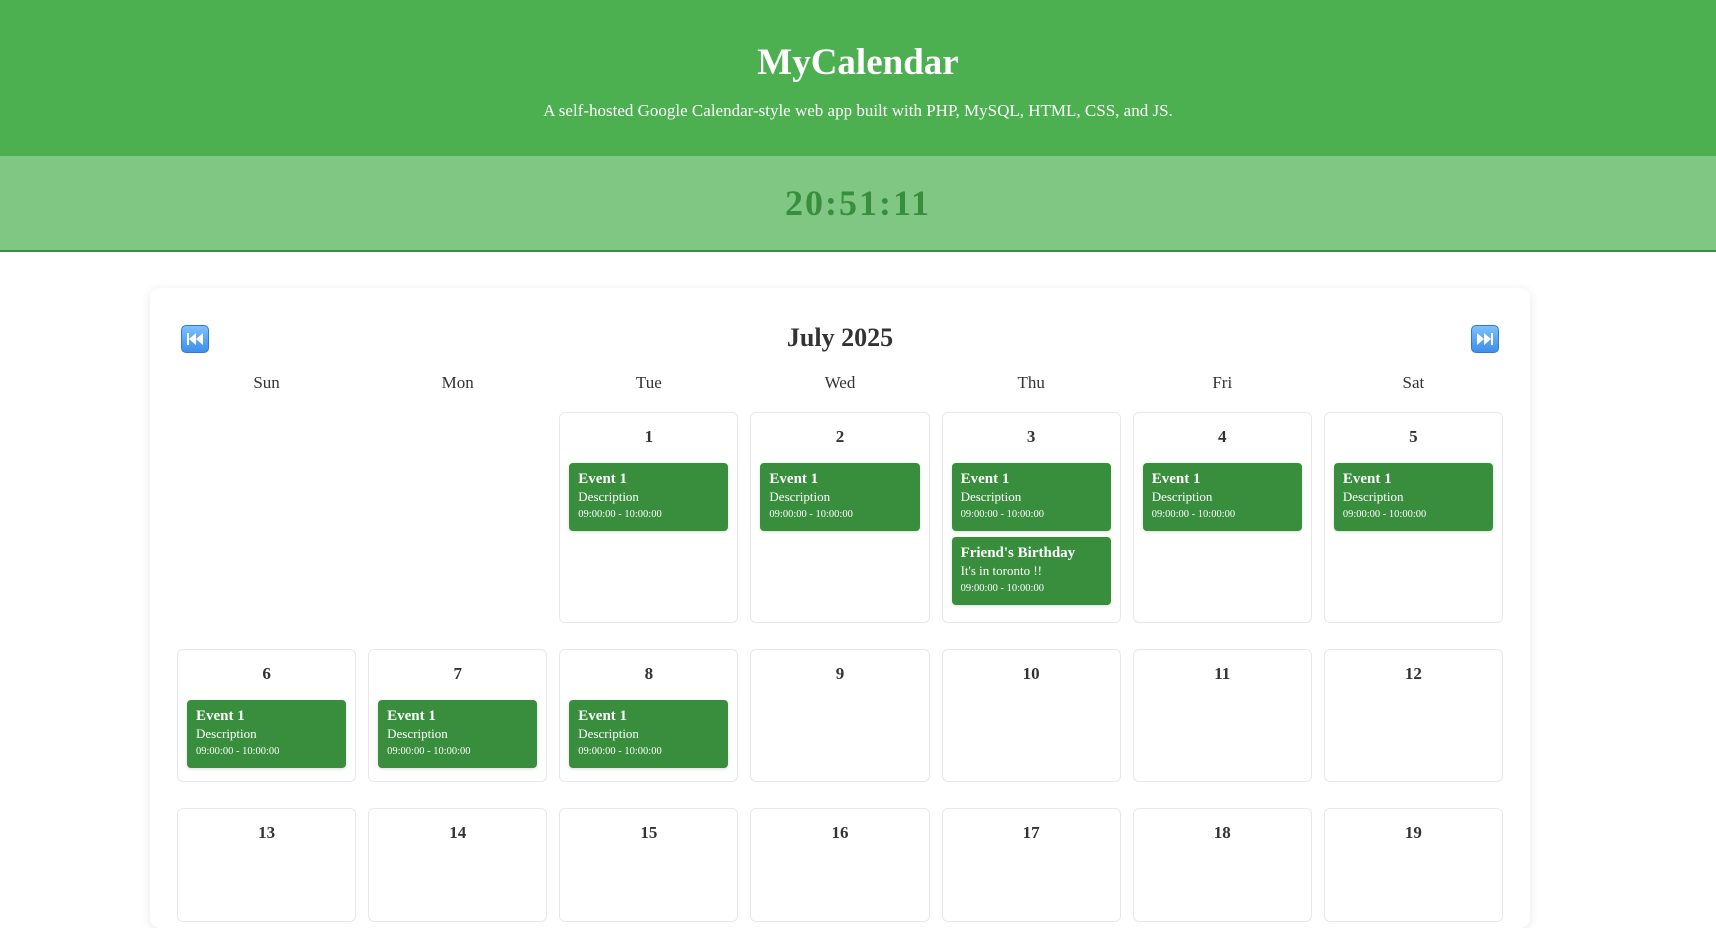  Describe the element at coordinates (1031, 673) in the screenshot. I see `day-number: 10` at that location.